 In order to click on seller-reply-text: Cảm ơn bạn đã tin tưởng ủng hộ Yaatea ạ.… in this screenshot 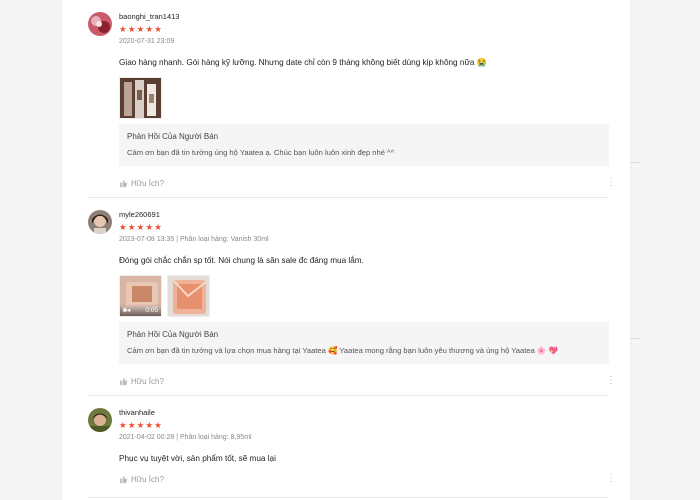, I will do `click(261, 152)`.